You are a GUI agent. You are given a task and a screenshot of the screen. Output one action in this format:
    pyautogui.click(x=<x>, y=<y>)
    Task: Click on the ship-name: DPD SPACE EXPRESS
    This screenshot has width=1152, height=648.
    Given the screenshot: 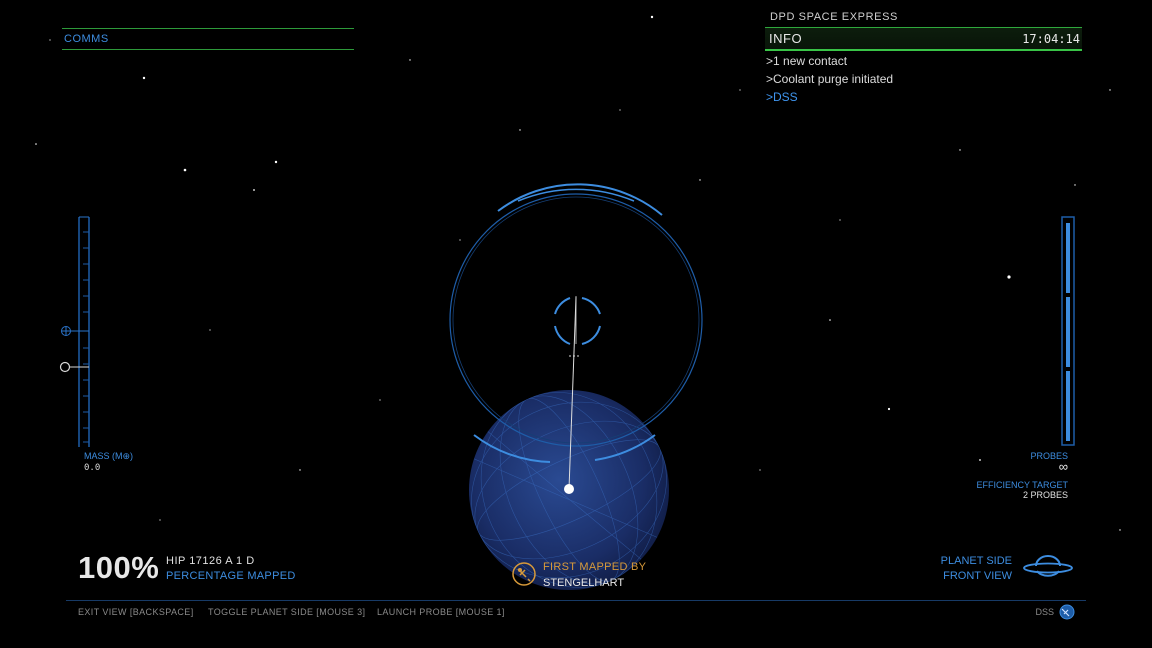 What is the action you would take?
    pyautogui.click(x=834, y=17)
    